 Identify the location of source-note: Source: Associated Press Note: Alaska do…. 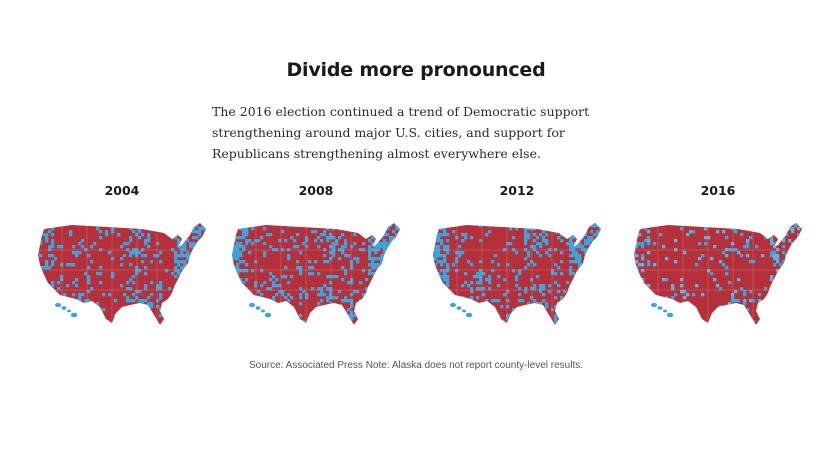
(416, 365).